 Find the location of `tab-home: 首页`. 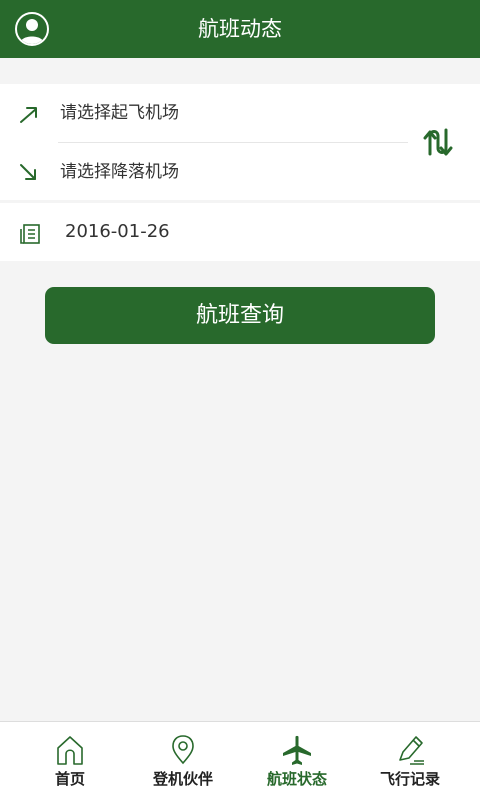

tab-home: 首页 is located at coordinates (70, 761).